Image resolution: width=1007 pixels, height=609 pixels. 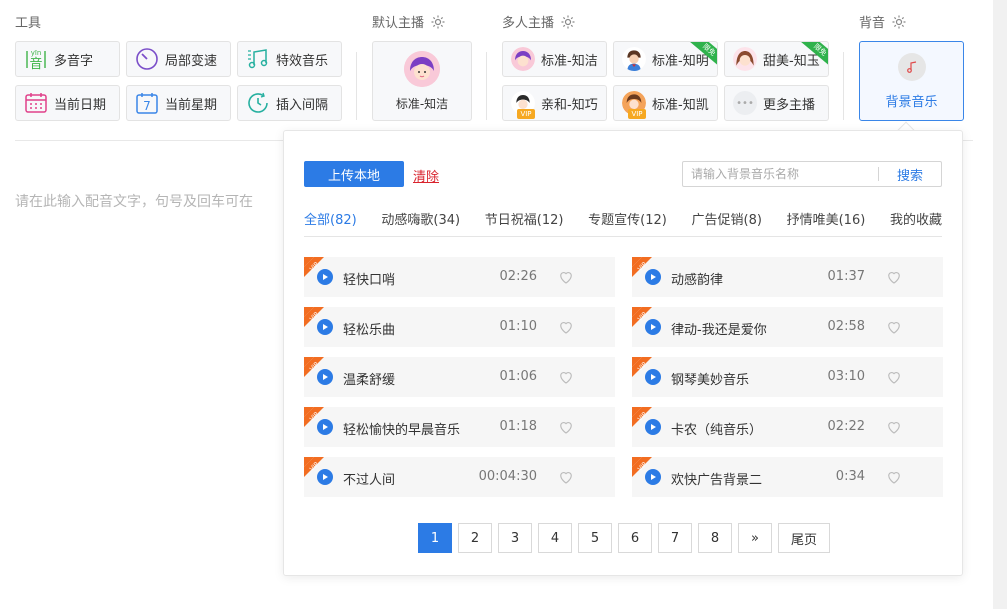 I want to click on track-duration: 02:58, so click(x=846, y=326).